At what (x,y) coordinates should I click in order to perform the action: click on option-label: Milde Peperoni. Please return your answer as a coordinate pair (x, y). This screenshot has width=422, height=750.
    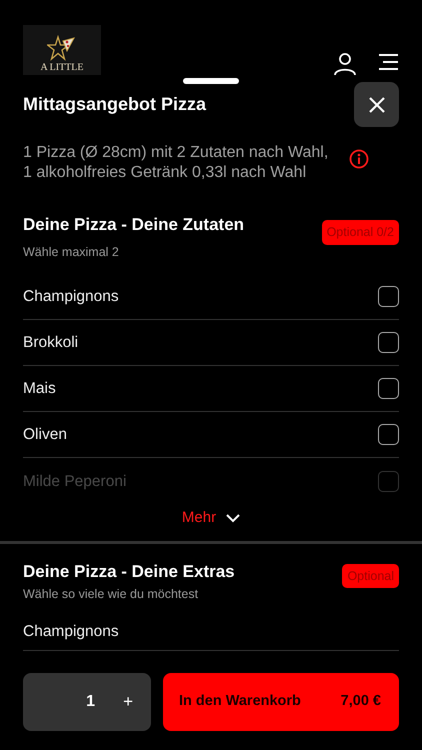
    Looking at the image, I should click on (74, 482).